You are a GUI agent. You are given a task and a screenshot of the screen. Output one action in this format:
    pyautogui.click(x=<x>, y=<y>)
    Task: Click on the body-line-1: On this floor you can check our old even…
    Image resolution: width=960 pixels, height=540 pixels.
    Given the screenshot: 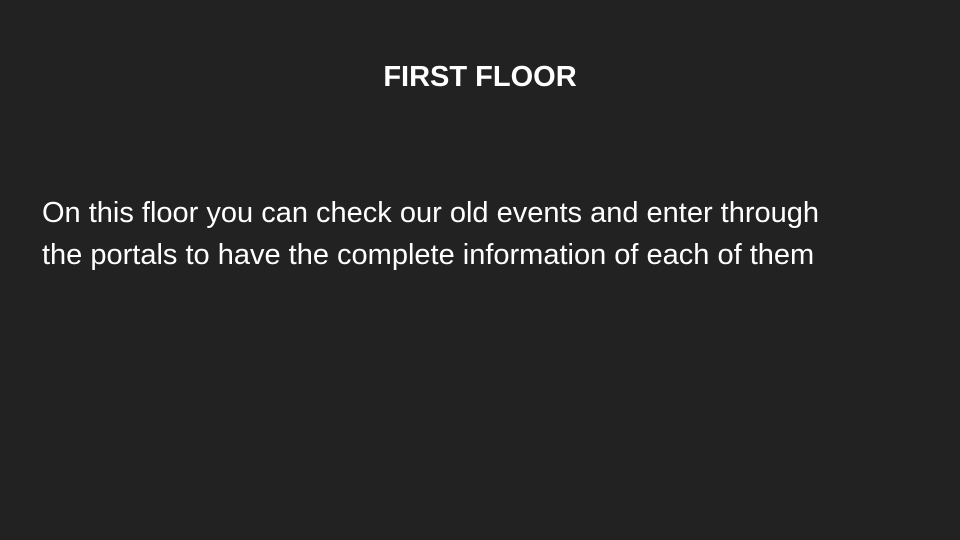 What is the action you would take?
    pyautogui.click(x=431, y=213)
    